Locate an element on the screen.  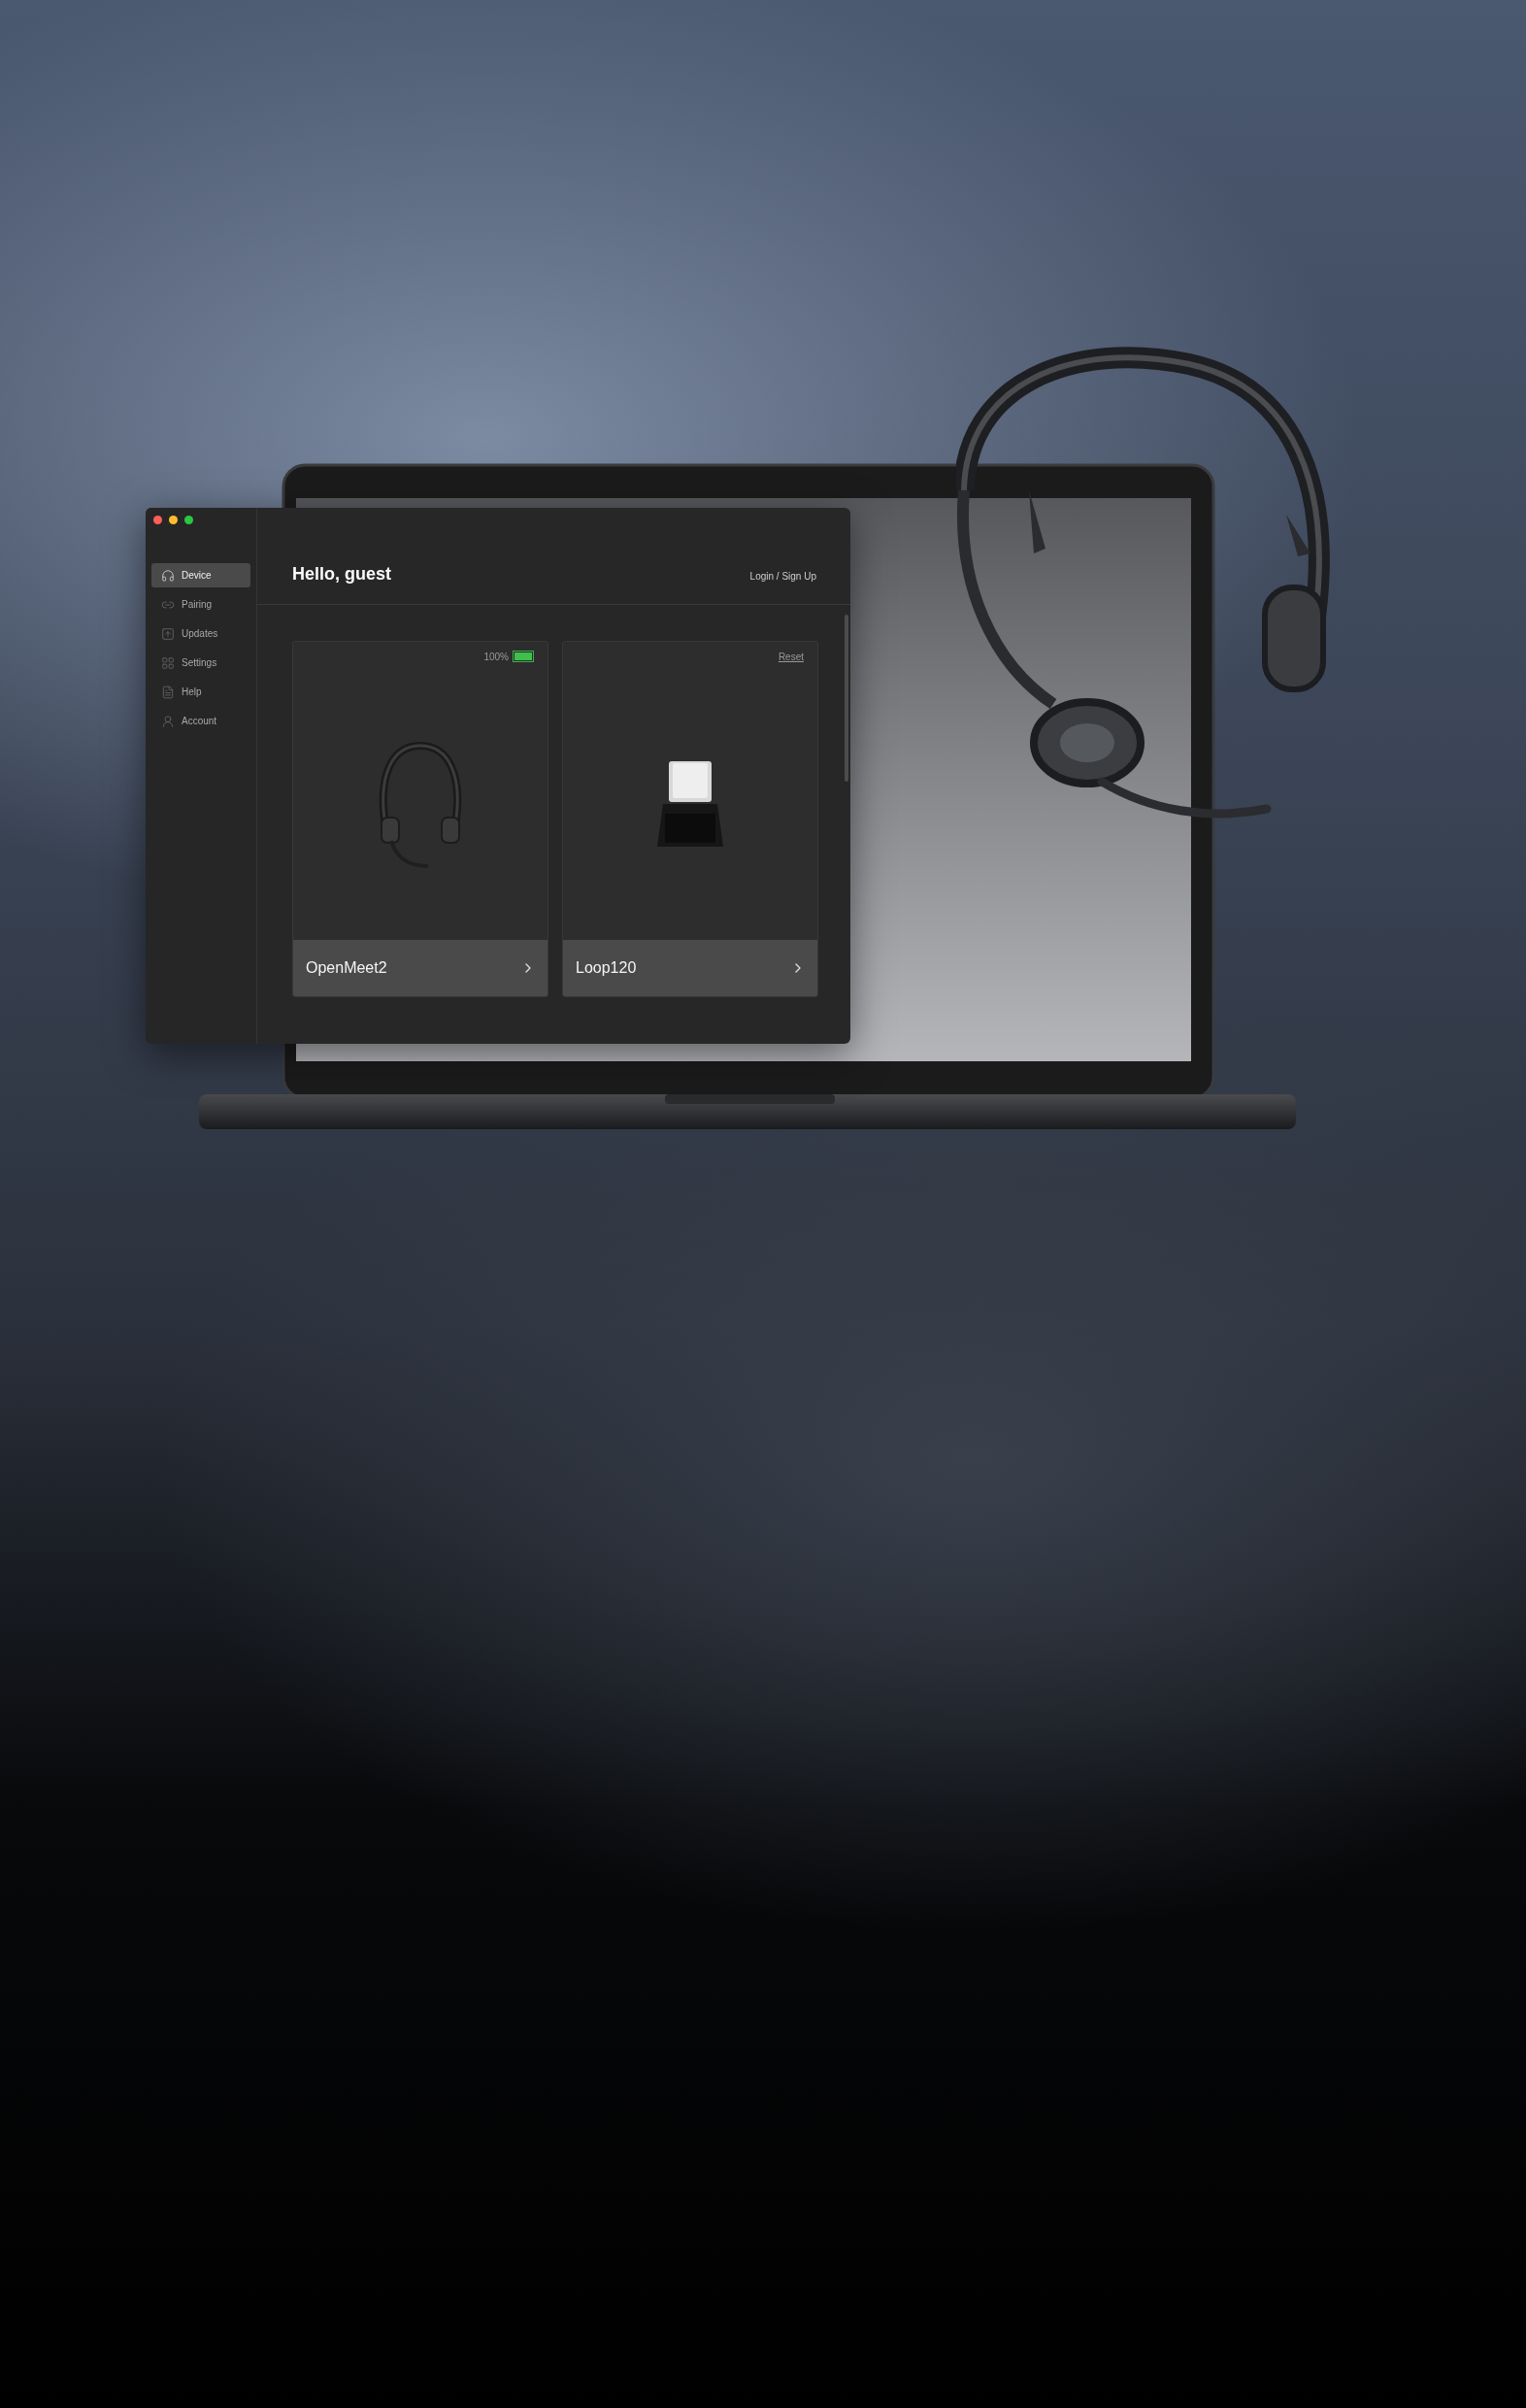
minimize-button is located at coordinates (174, 520).